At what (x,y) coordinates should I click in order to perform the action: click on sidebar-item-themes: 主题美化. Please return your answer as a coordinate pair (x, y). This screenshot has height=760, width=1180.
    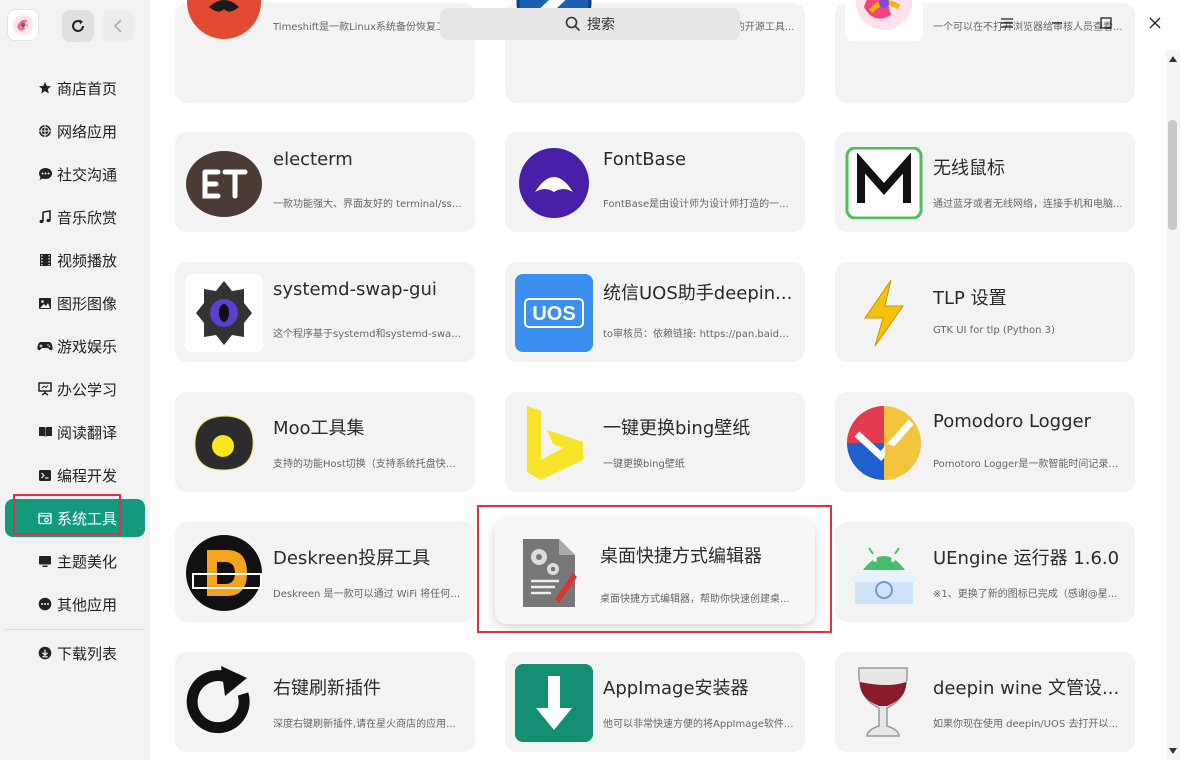
    Looking at the image, I should click on (75, 561).